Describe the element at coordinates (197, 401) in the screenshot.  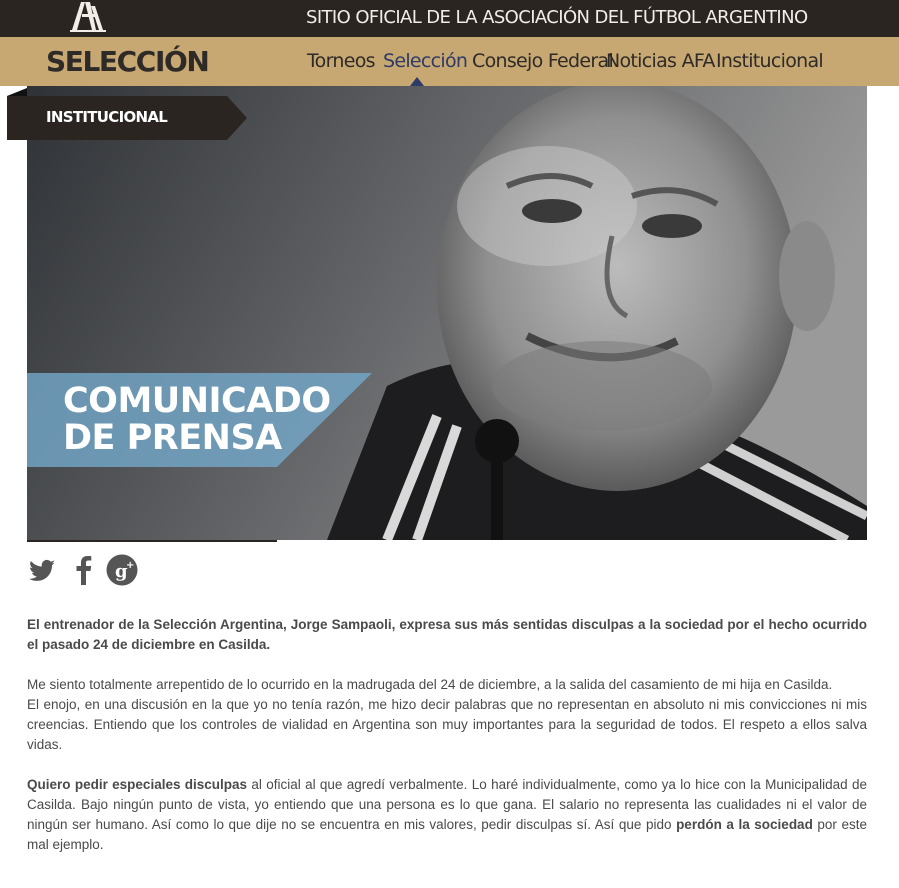
I see `headline-line-1: COMUNICADO` at that location.